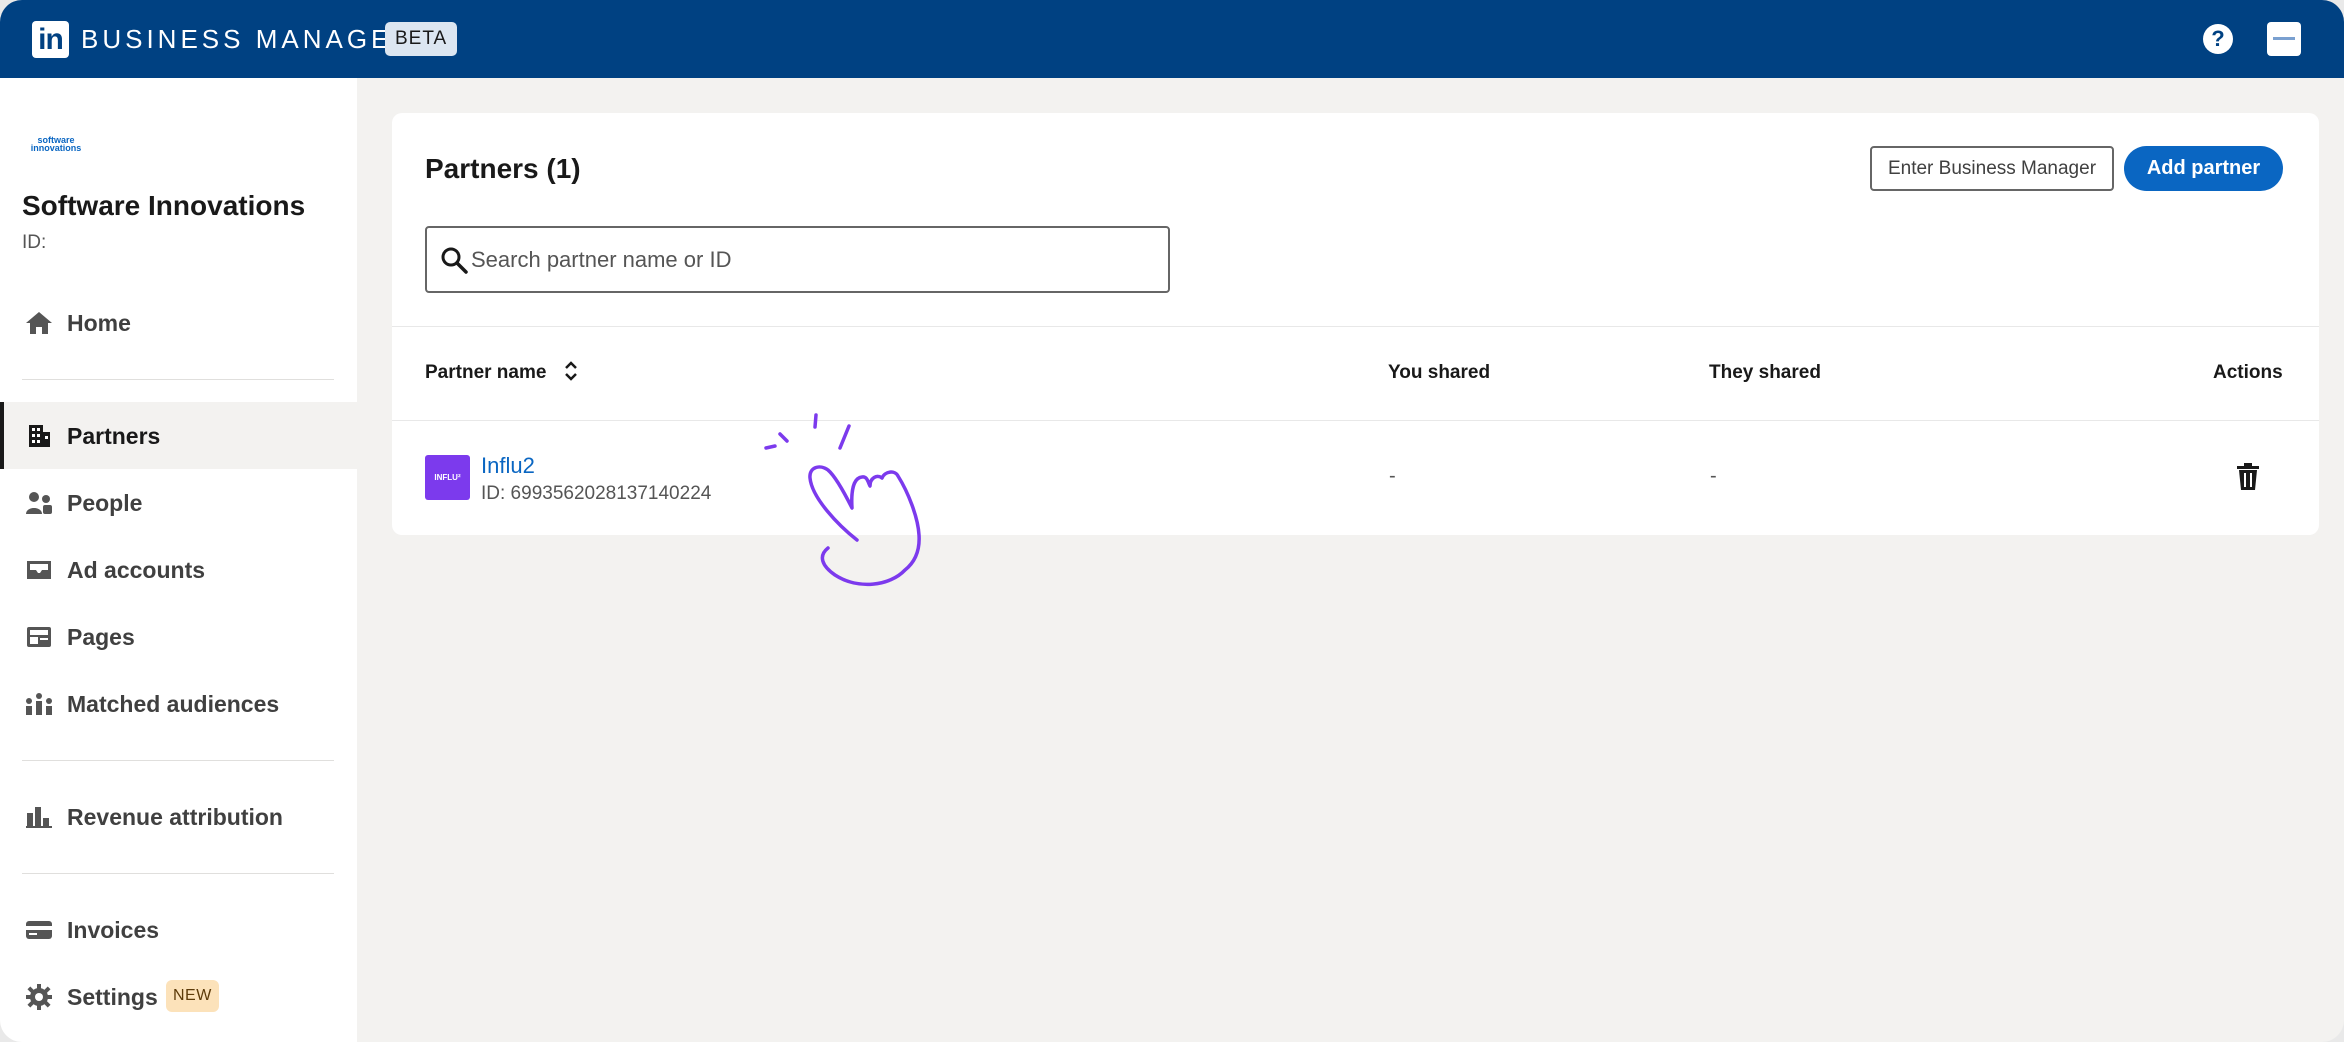  I want to click on account-avatar, so click(2284, 39).